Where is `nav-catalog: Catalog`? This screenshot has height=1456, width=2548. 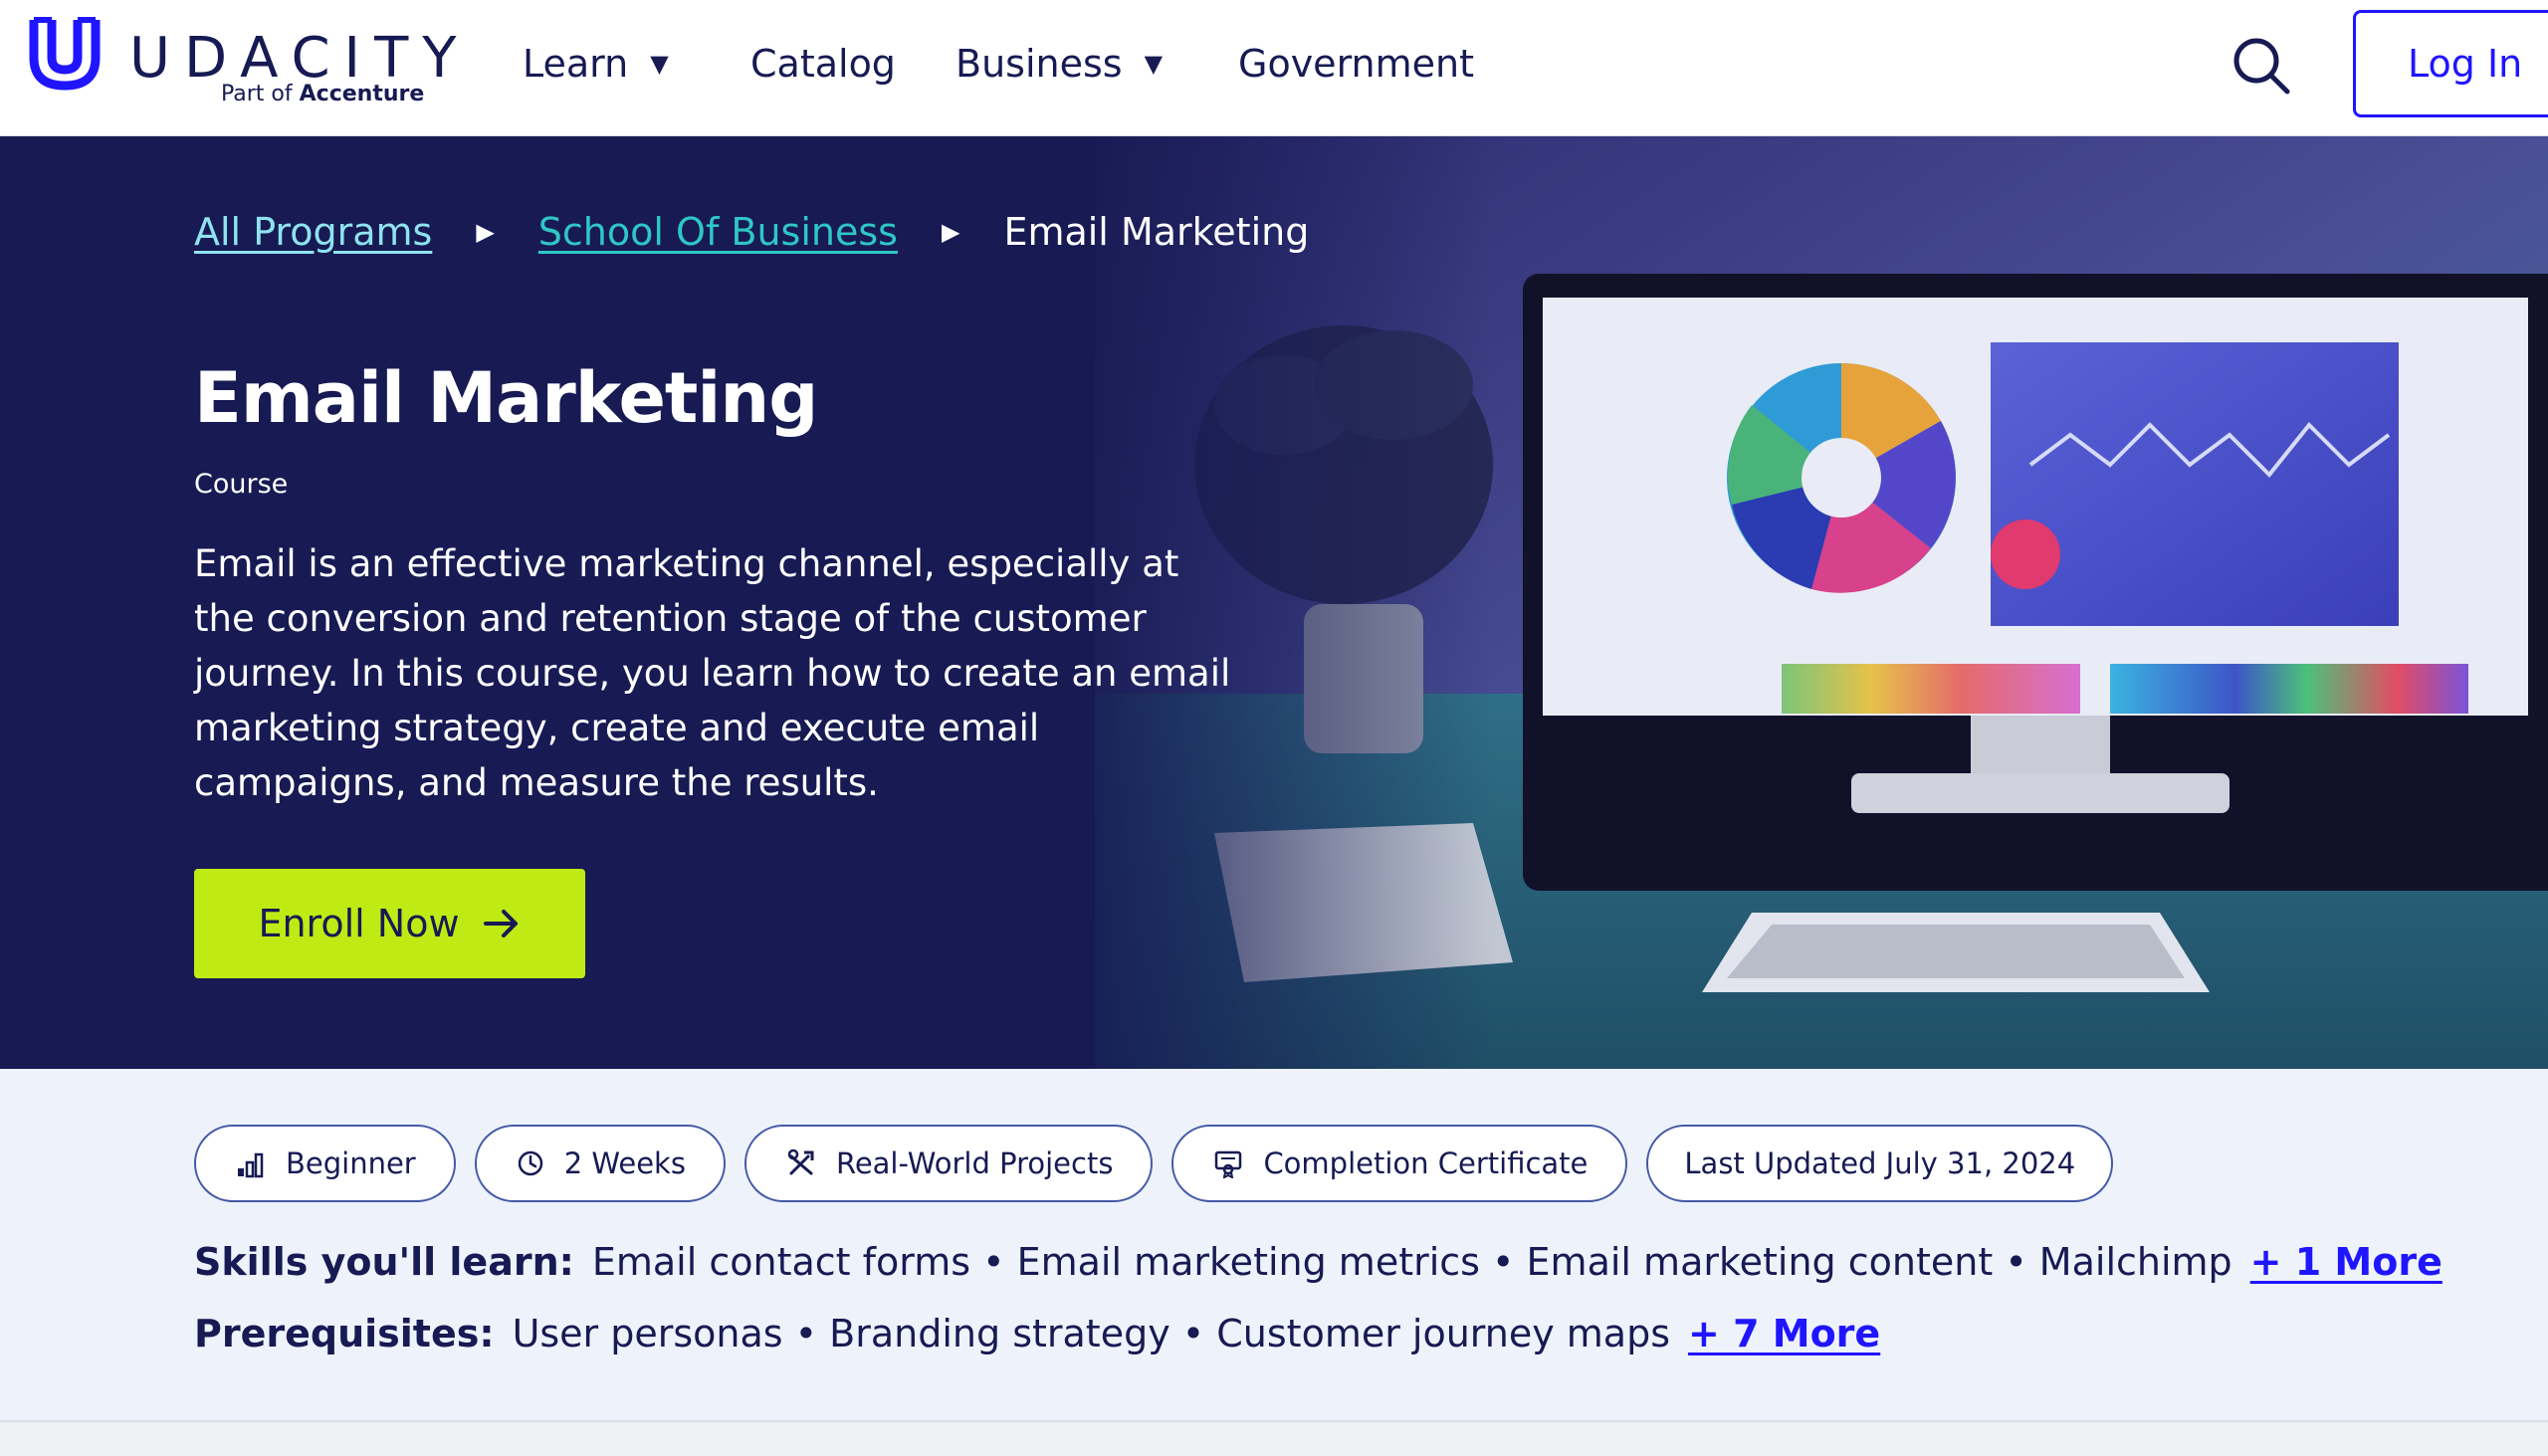 nav-catalog: Catalog is located at coordinates (823, 64).